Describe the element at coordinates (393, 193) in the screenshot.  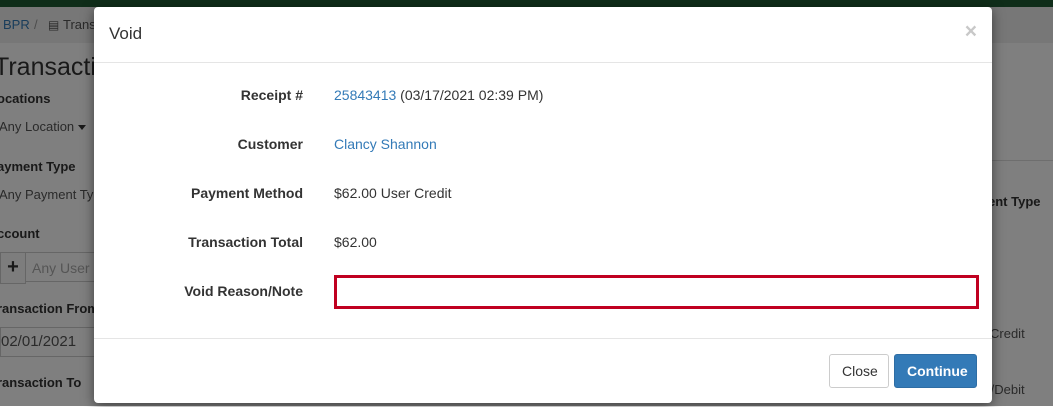
I see `payment-method-value: $62.00 User Credit` at that location.